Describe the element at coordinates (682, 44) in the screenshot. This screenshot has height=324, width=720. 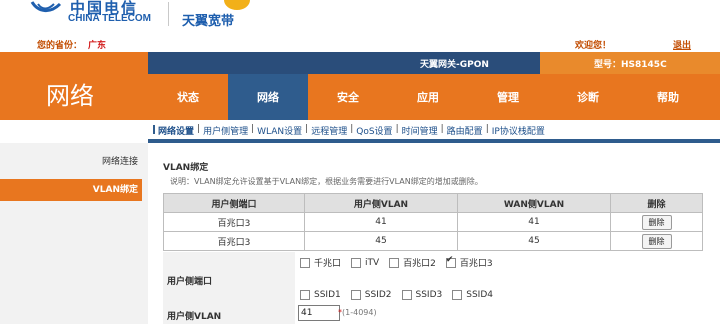
I see `logout-link: 退出` at that location.